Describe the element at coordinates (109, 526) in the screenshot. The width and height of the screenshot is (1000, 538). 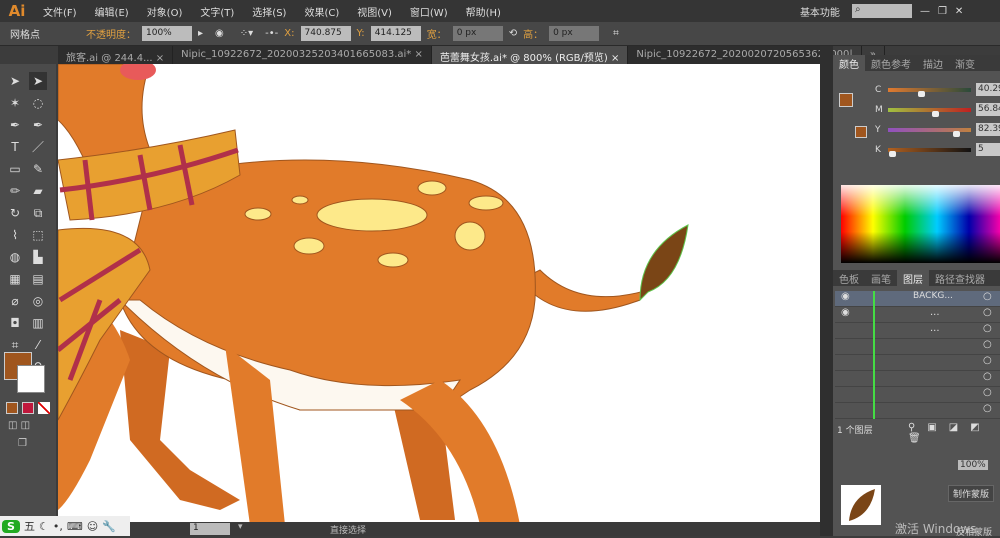
I see `wrench-icon: 🔧` at that location.